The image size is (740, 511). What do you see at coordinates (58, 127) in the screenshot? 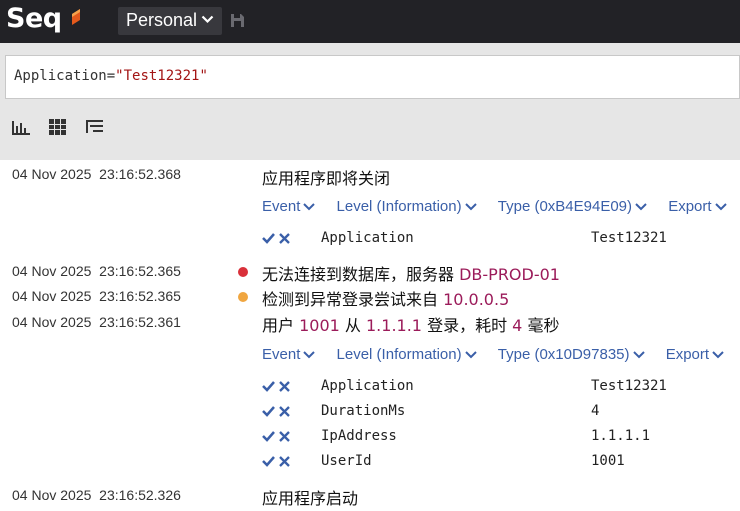
I see `grid-icon` at bounding box center [58, 127].